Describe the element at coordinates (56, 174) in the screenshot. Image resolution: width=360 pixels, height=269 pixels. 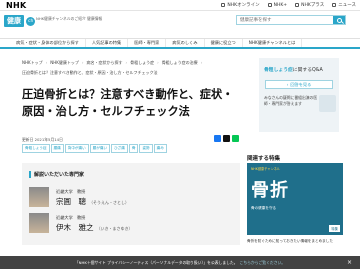
I see `experts-title: 解説いただいた専門家` at that location.